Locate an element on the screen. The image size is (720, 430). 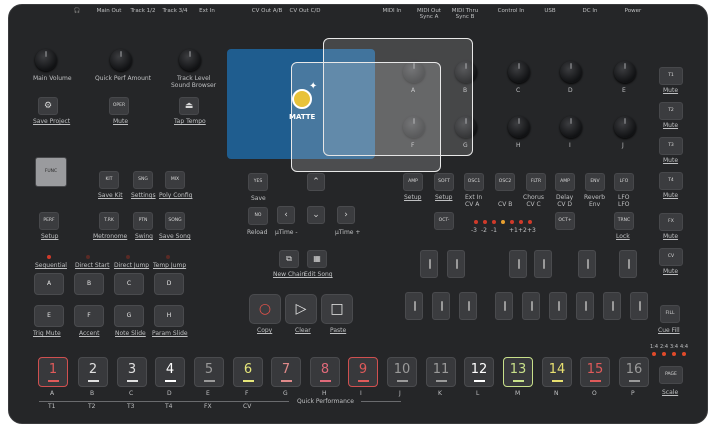
yes-button: YES is located at coordinates (258, 182).